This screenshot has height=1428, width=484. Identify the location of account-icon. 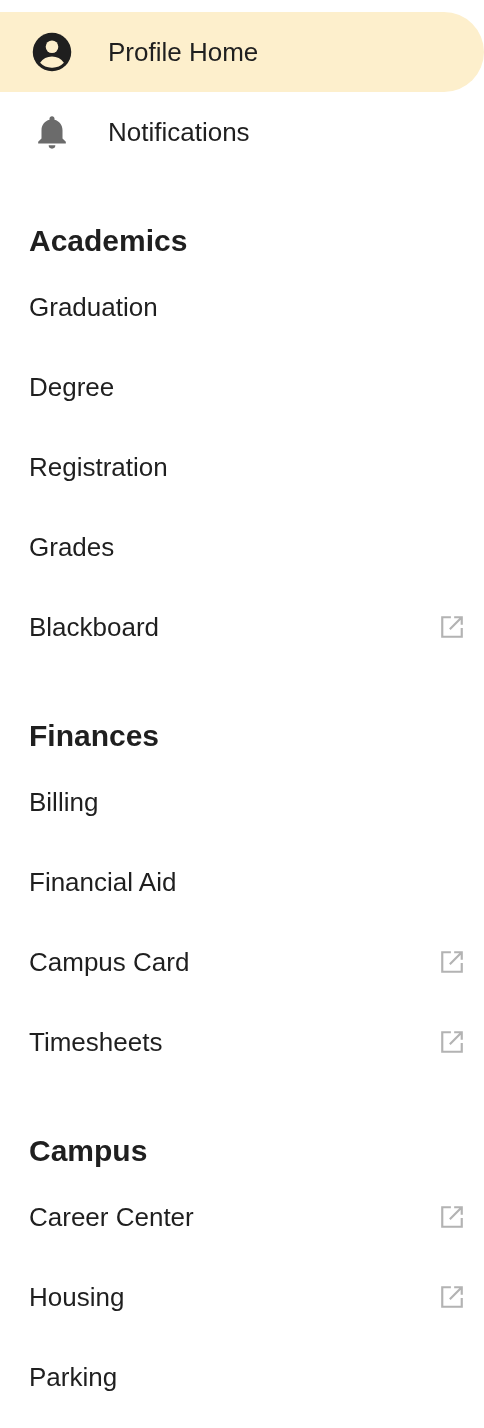
(52, 52).